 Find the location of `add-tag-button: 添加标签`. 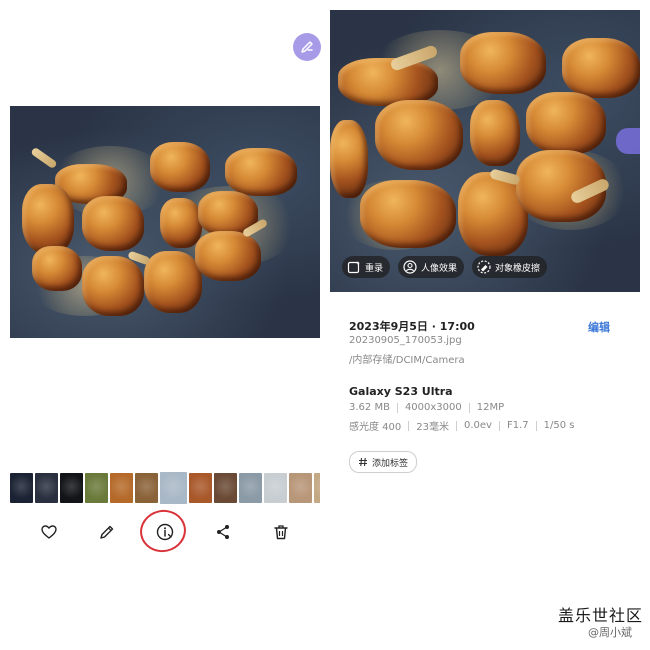

add-tag-button: 添加标签 is located at coordinates (383, 462).